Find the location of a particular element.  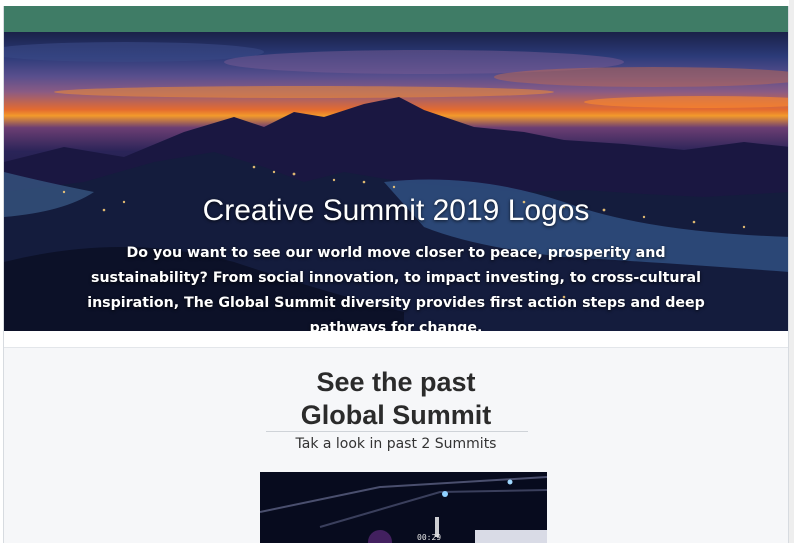

hero-title: Creative Summit 2019 Logos is located at coordinates (396, 210).